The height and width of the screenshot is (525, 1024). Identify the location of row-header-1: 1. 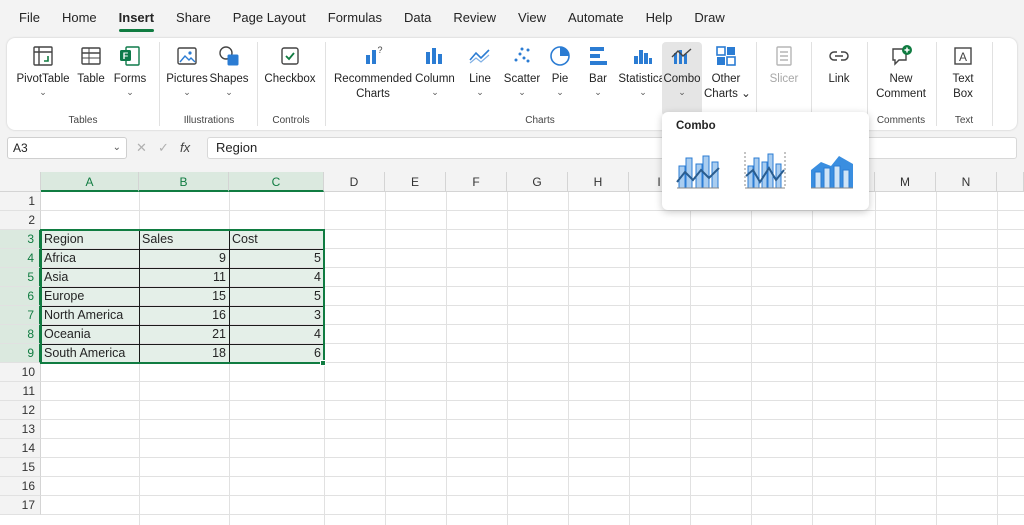
(20, 201).